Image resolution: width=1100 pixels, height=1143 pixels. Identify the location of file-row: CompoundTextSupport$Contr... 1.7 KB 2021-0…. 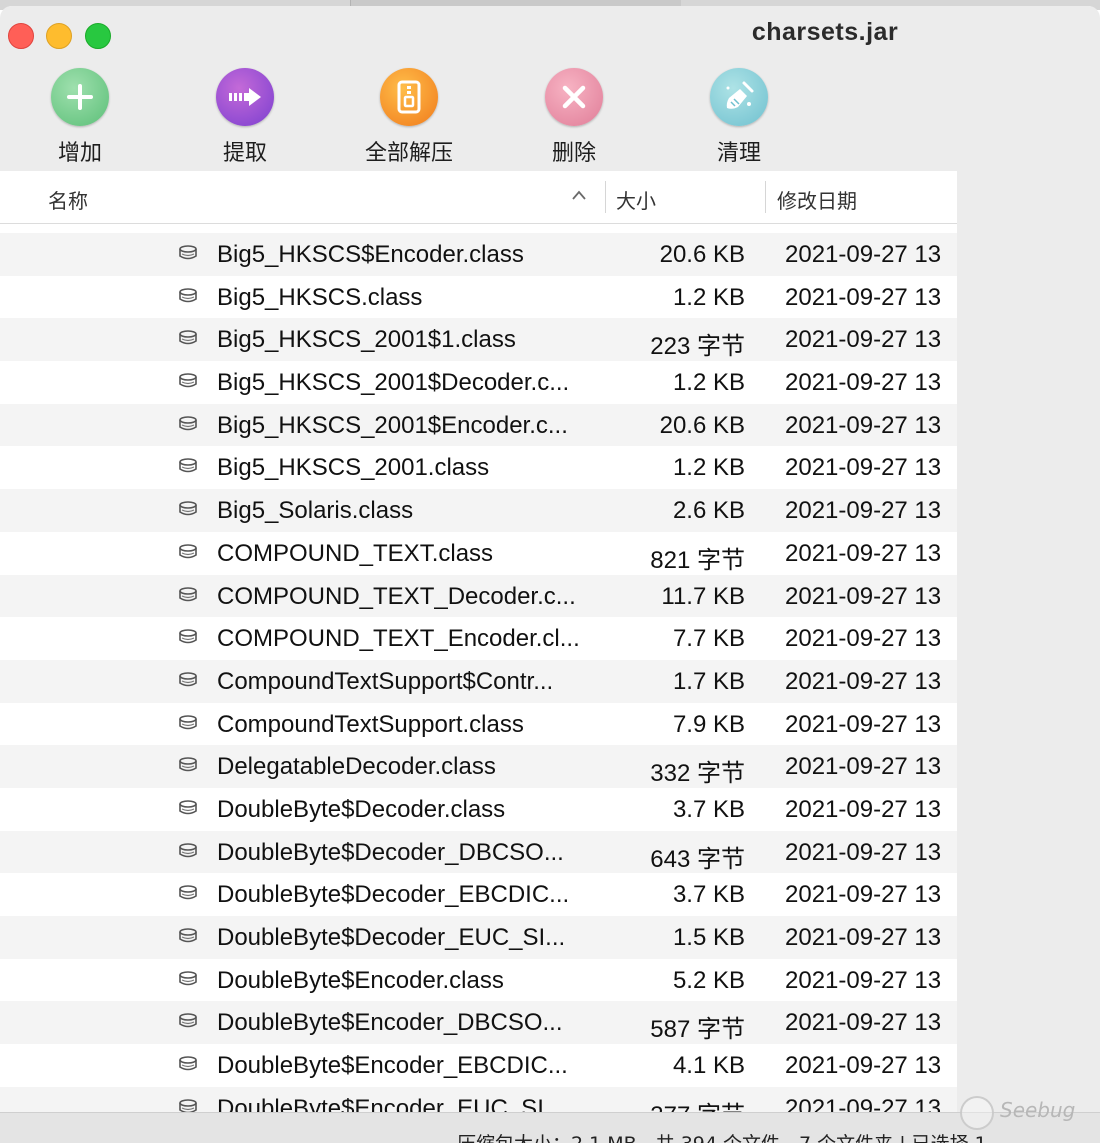
(478, 681).